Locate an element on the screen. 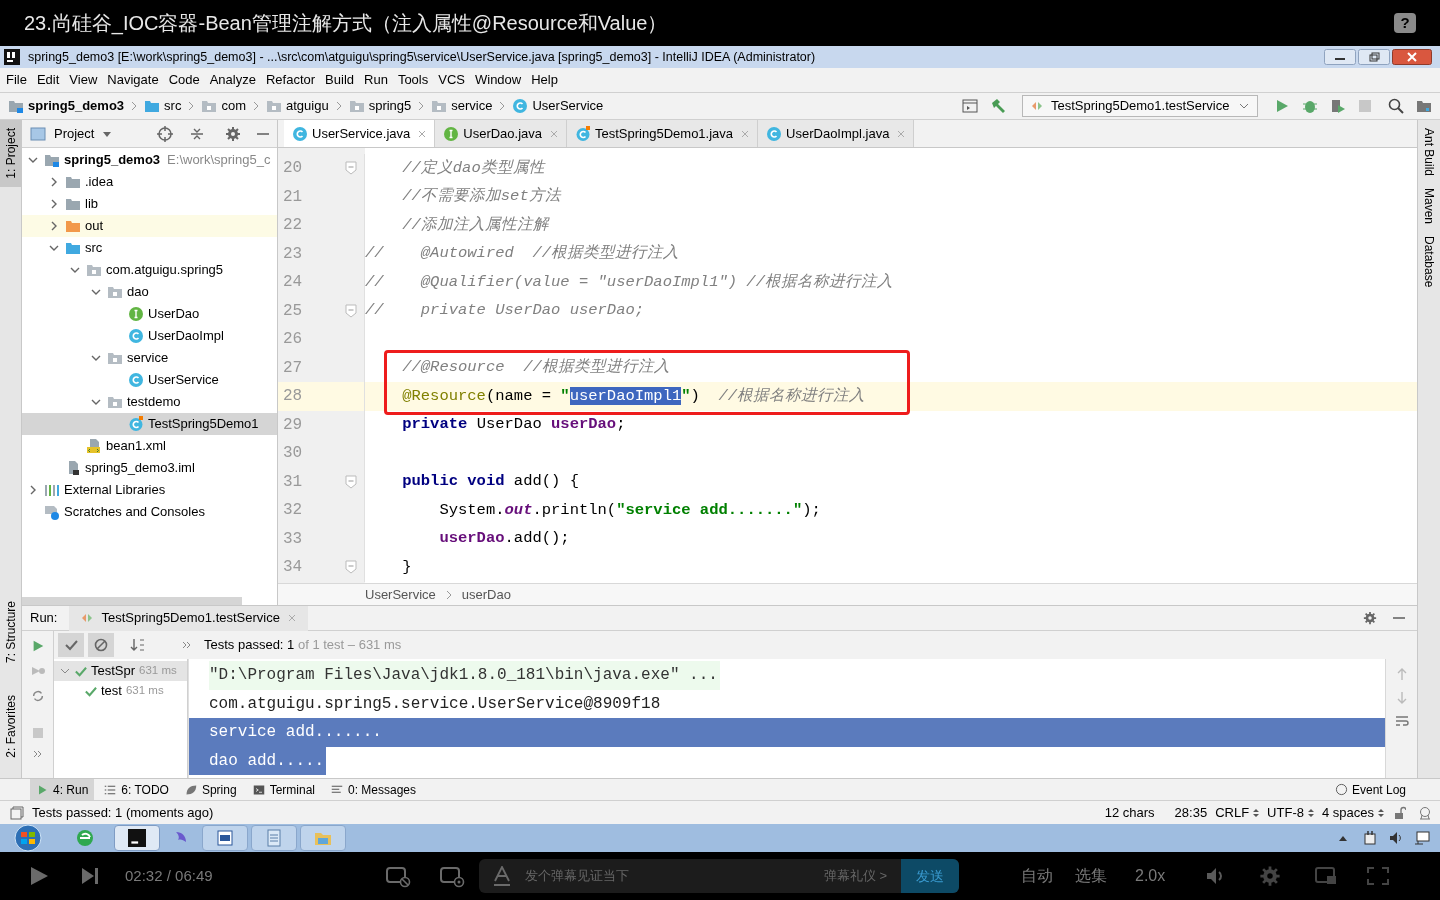  next-icon is located at coordinates (90, 876).